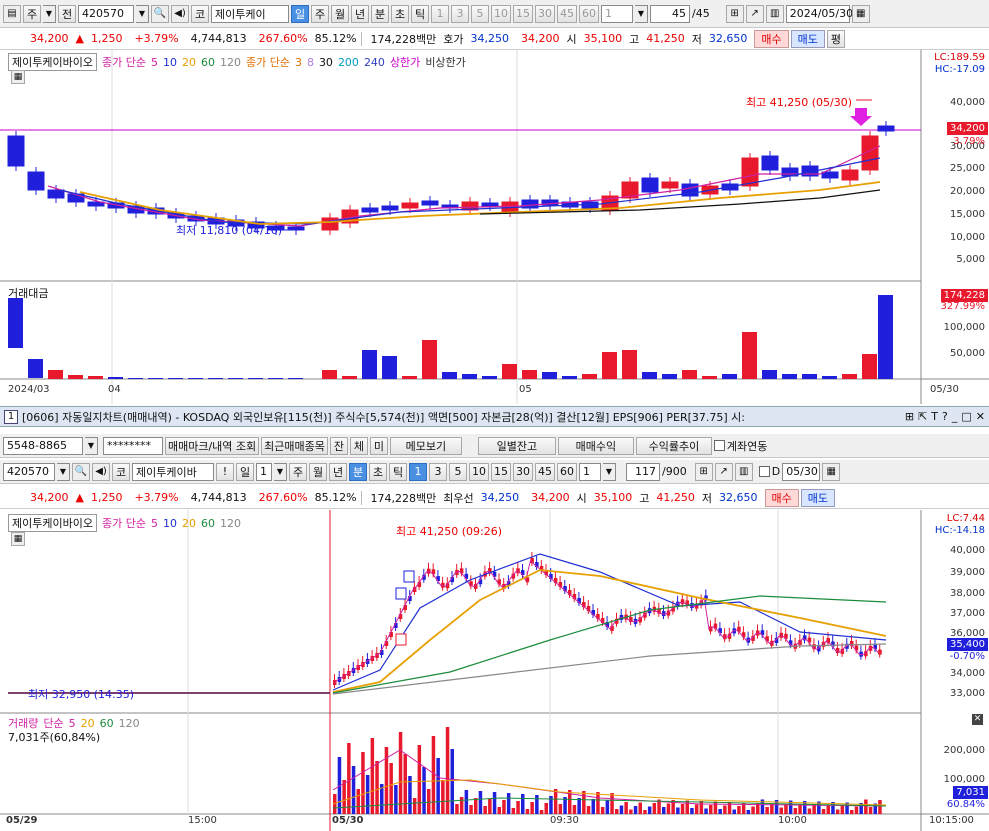  I want to click on day-button: 일, so click(245, 471).